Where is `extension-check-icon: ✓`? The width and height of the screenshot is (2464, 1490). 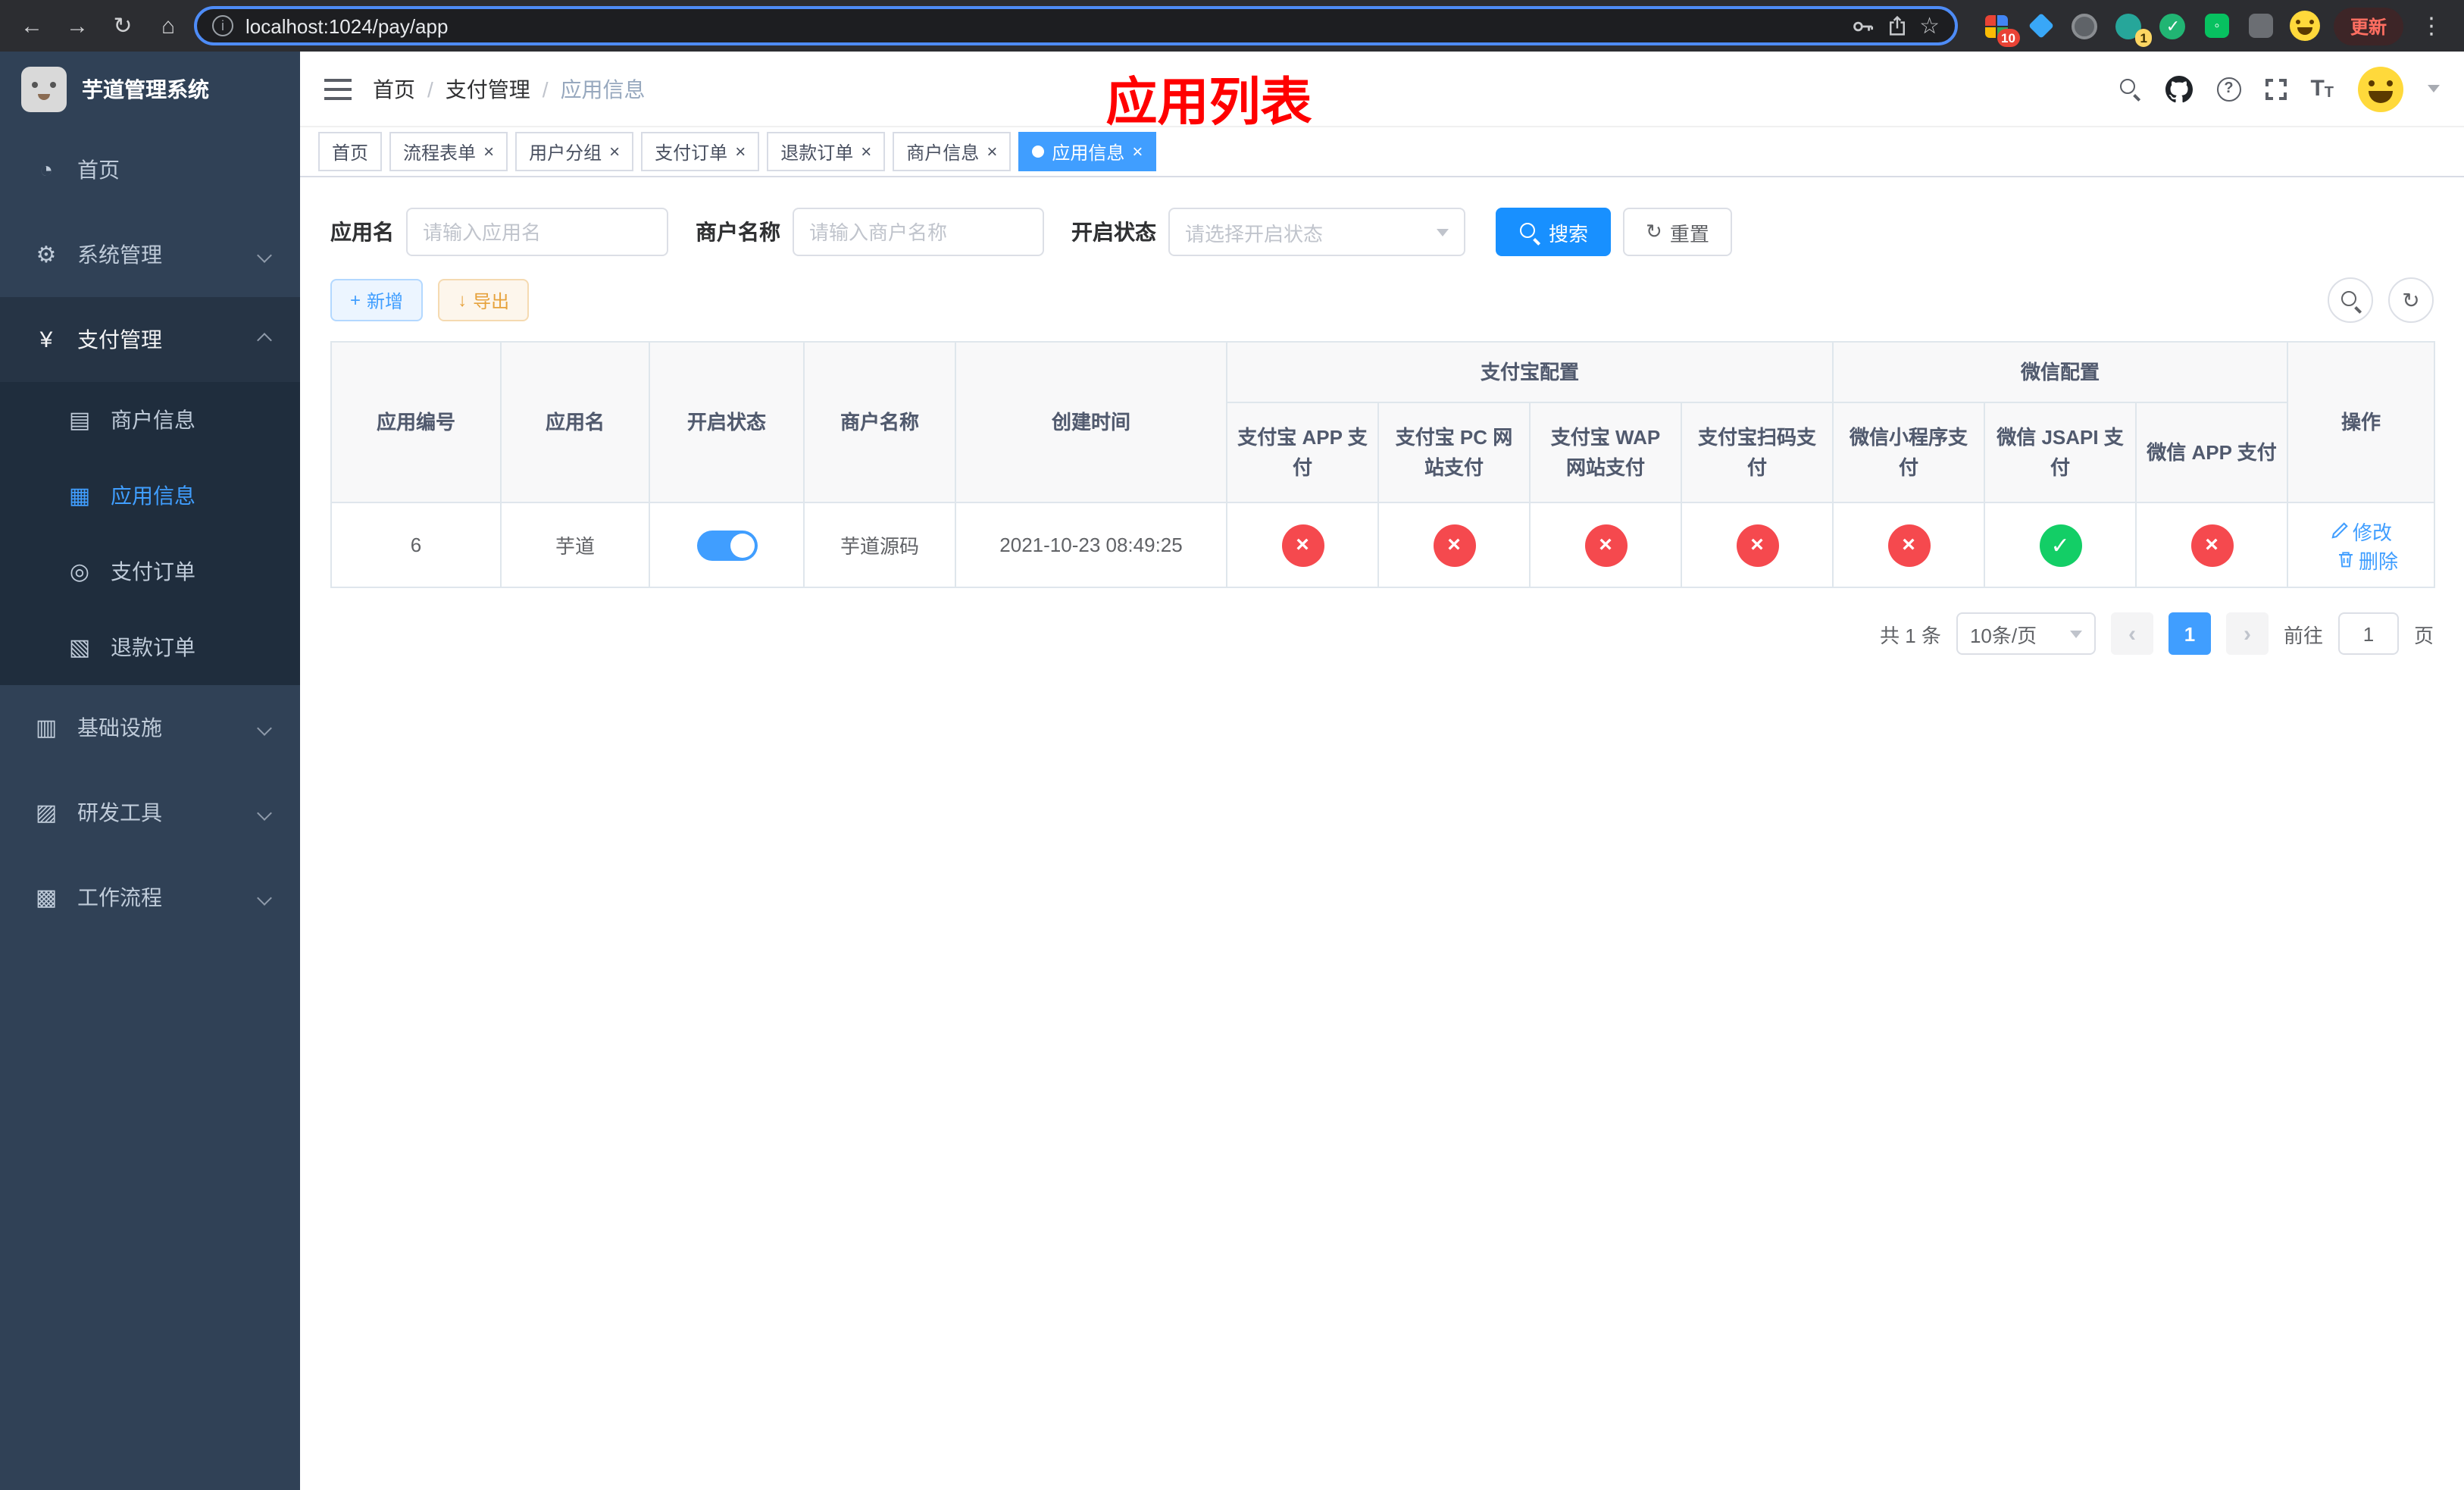
extension-check-icon: ✓ is located at coordinates (2173, 26).